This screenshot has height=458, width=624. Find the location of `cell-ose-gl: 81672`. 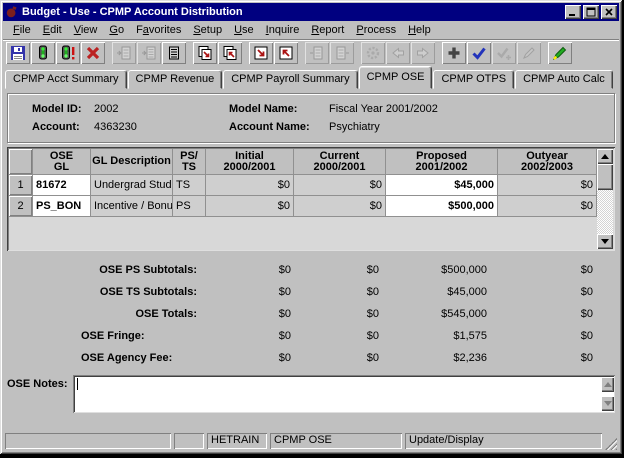

cell-ose-gl: 81672 is located at coordinates (62, 185).